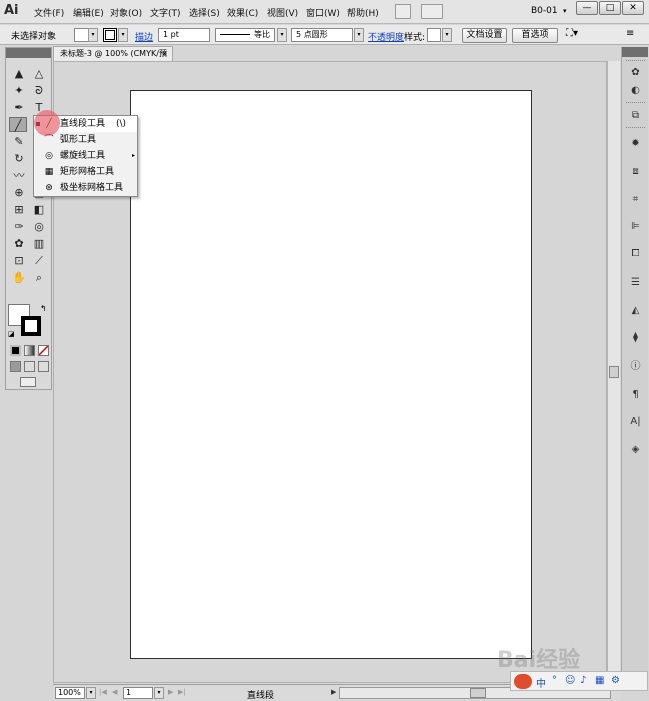 The height and width of the screenshot is (701, 649). I want to click on ime-voice-icon: ♪, so click(583, 680).